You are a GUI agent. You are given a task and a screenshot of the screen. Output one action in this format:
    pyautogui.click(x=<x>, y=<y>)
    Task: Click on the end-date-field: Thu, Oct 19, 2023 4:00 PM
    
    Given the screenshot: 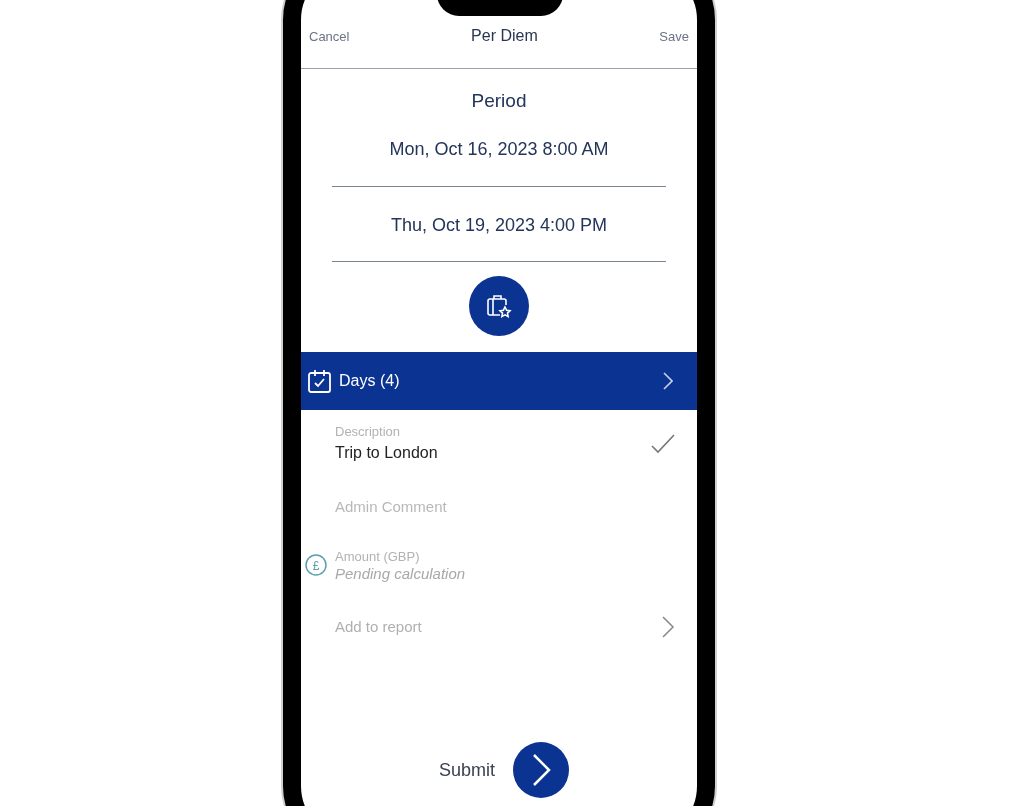 What is the action you would take?
    pyautogui.click(x=499, y=224)
    